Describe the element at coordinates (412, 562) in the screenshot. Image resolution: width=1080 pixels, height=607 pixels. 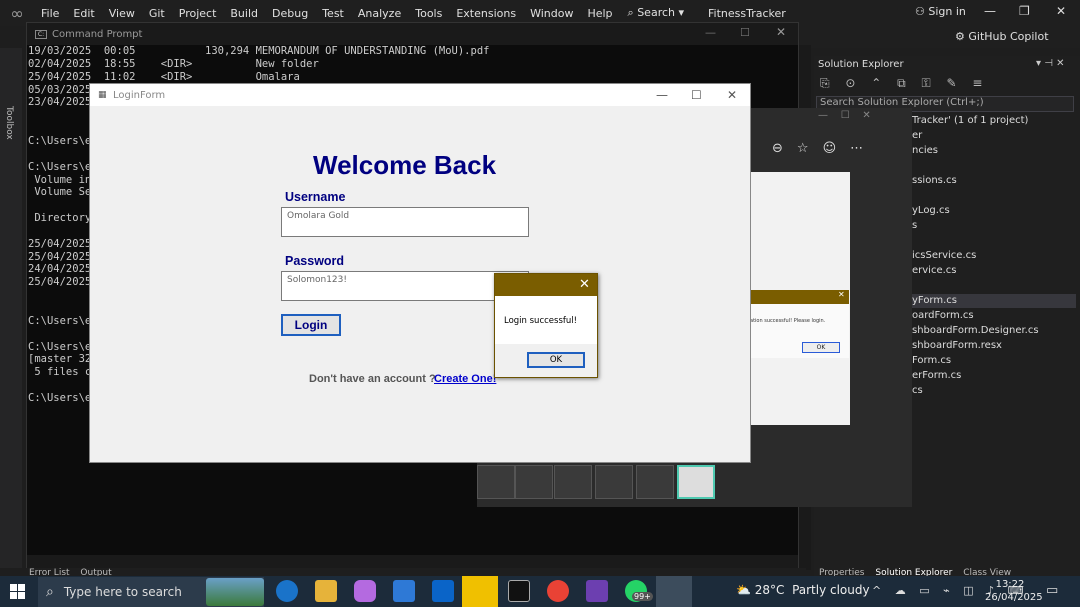
I see `cmd-horizontal-scrollbar` at that location.